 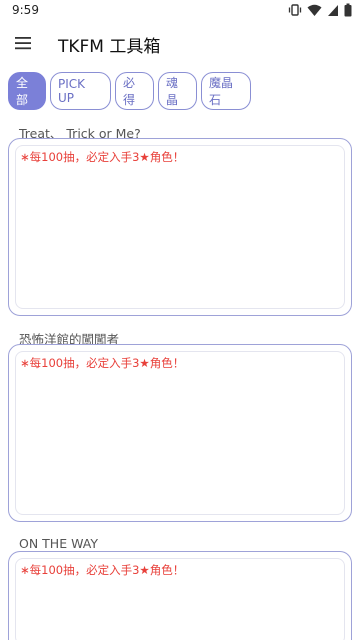 I want to click on app-title: TKFM 工具箱, so click(x=109, y=47).